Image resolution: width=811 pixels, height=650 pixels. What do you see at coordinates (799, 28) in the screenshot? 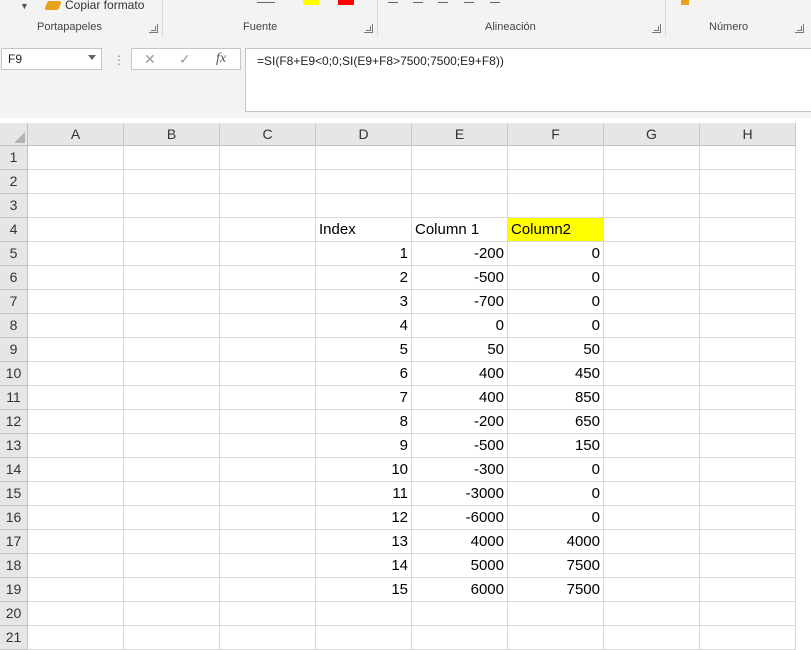
I see `number-launcher-icon` at bounding box center [799, 28].